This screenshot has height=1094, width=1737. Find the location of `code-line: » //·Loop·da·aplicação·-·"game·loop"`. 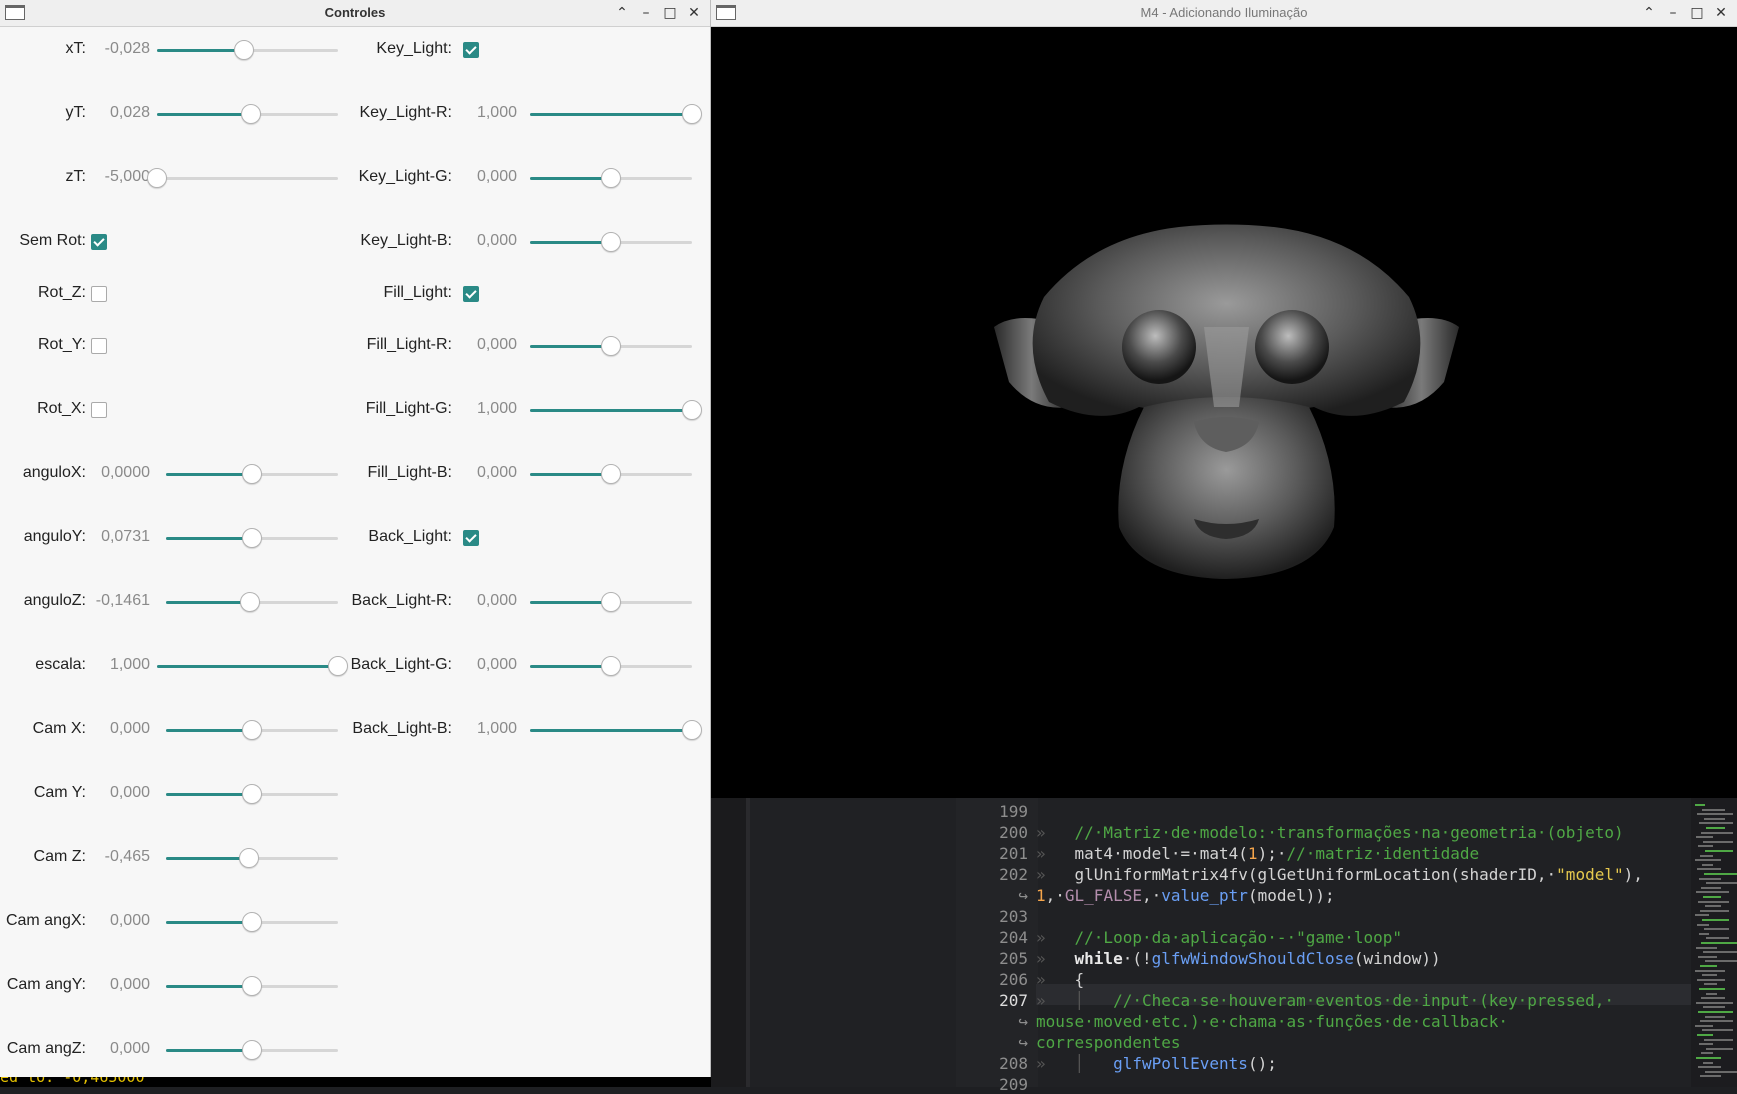

code-line: » //·Loop·da·aplicação·-·"game·loop" is located at coordinates (1219, 937).